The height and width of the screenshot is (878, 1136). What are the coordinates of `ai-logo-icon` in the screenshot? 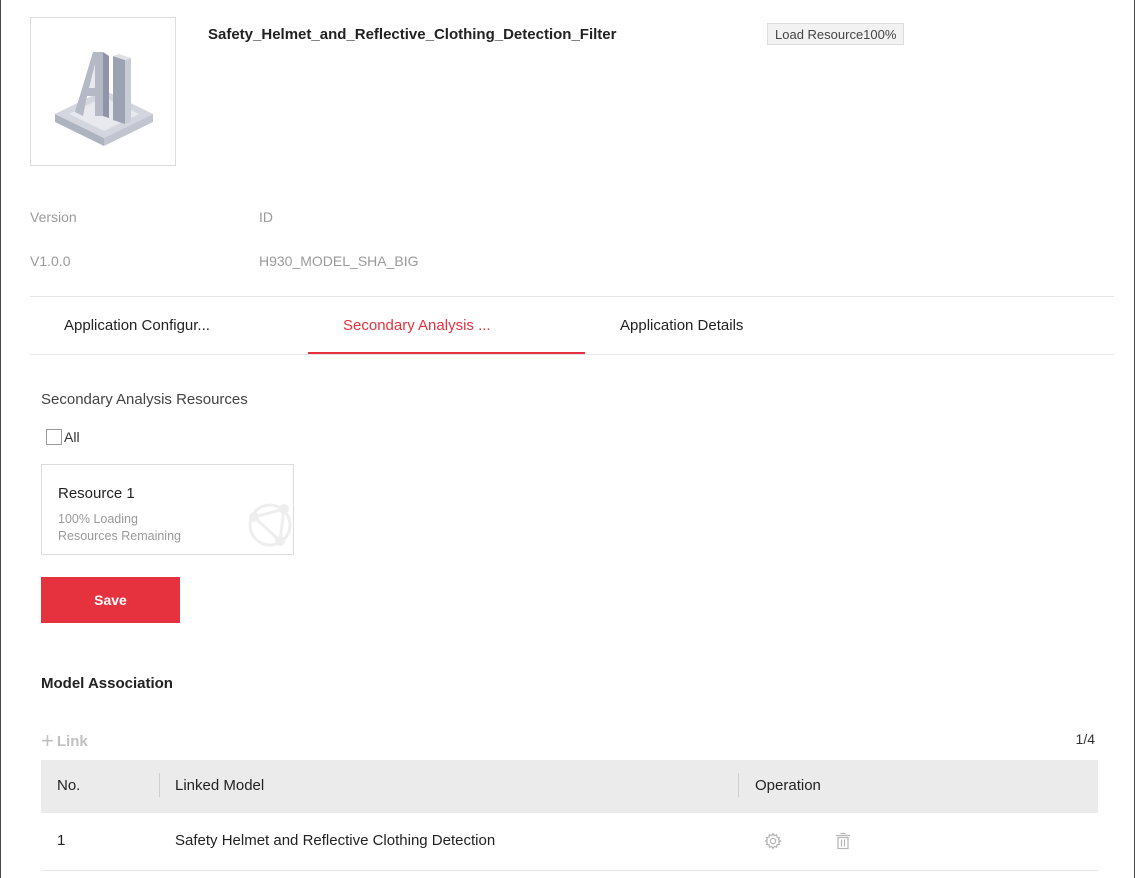 It's located at (104, 99).